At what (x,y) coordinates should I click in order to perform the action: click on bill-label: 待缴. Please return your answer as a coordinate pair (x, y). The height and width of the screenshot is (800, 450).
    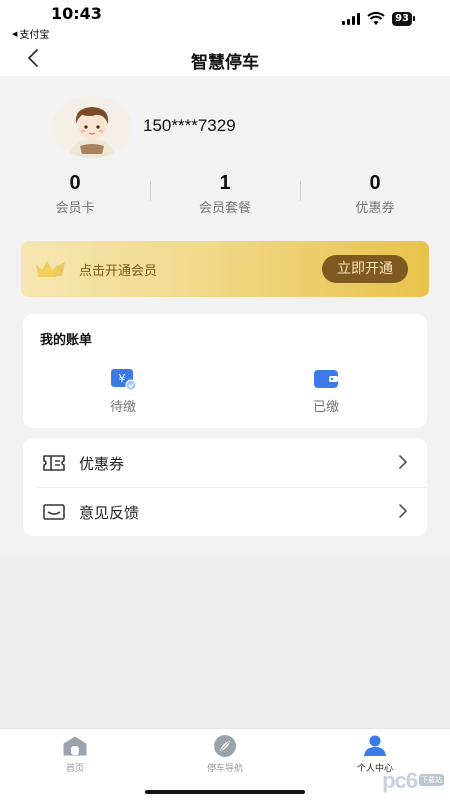
    Looking at the image, I should click on (122, 407).